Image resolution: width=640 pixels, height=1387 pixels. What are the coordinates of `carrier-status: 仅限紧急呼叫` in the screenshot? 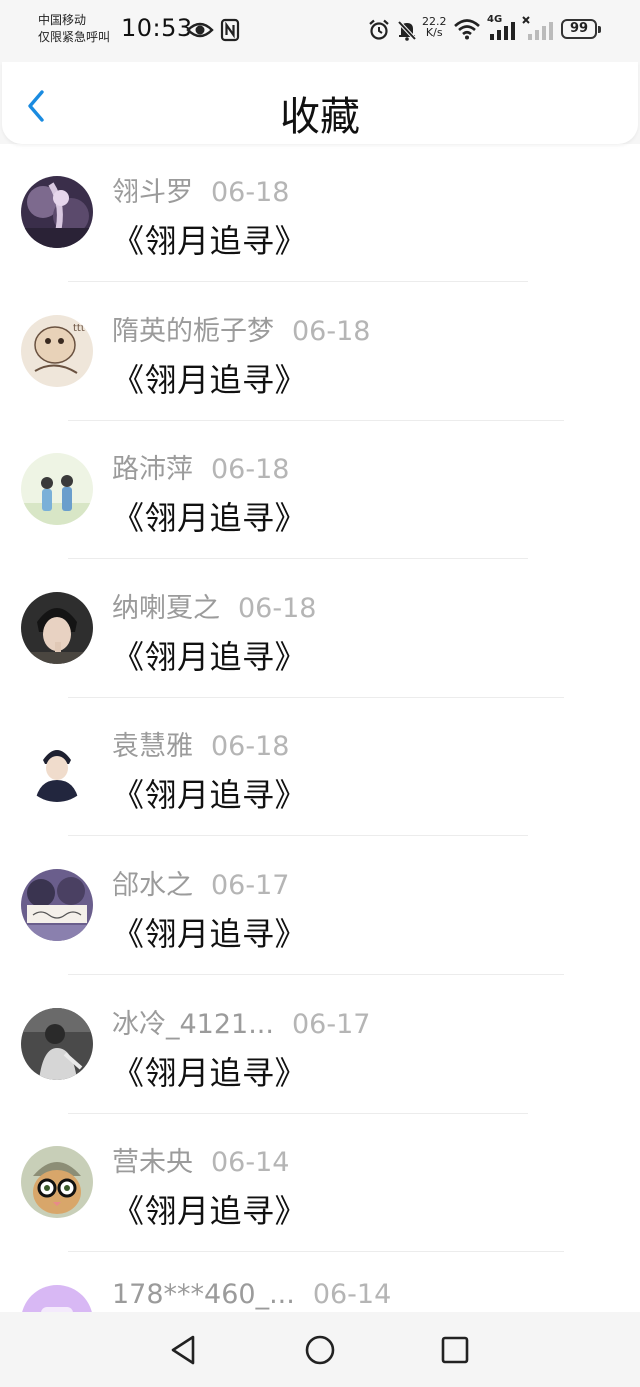 It's located at (74, 37).